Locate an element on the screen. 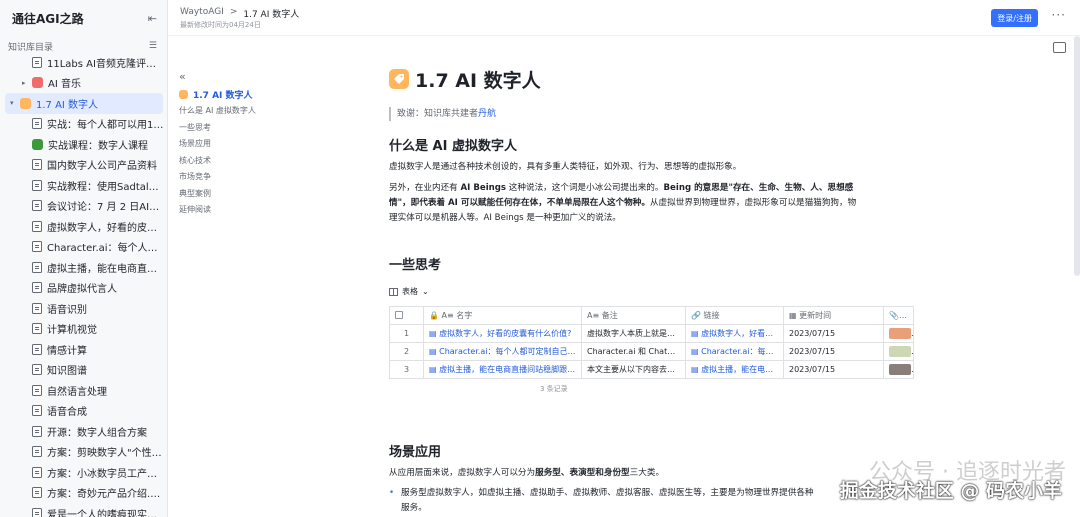  column-header-name: 🔒 A≡ 名字 is located at coordinates (502, 315).